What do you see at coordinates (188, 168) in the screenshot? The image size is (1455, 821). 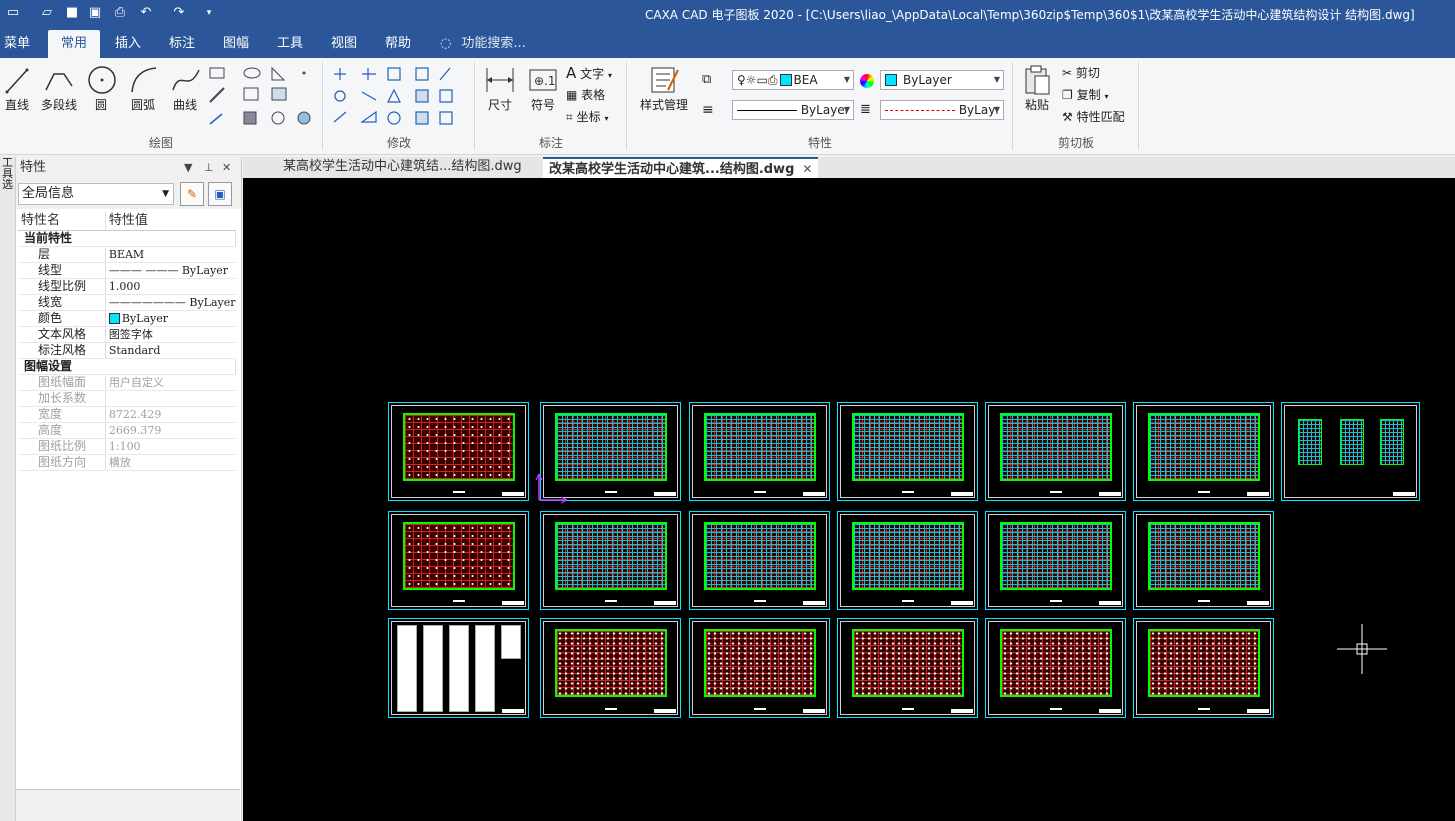 I see `panel-menu-icon: ▼` at bounding box center [188, 168].